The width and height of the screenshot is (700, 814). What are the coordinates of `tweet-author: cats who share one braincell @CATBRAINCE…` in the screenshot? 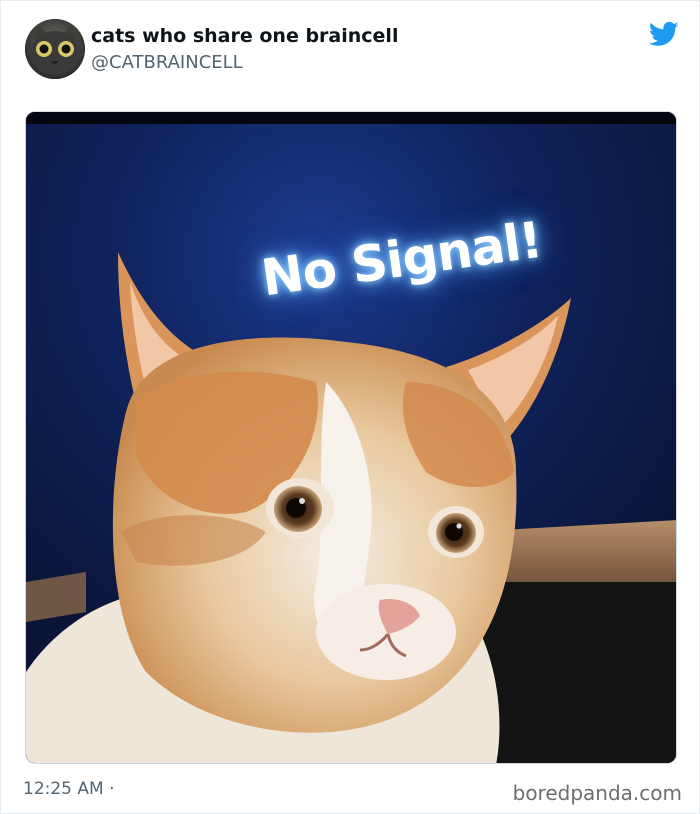 It's located at (244, 49).